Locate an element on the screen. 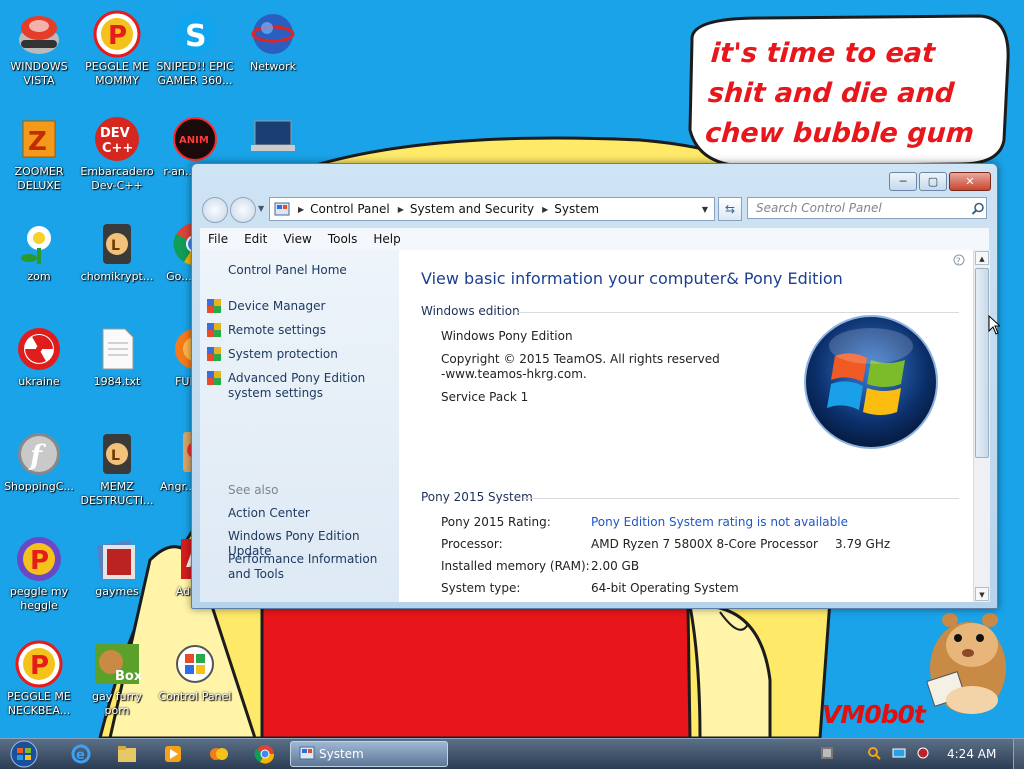  menu-tools: Tools is located at coordinates (343, 239).